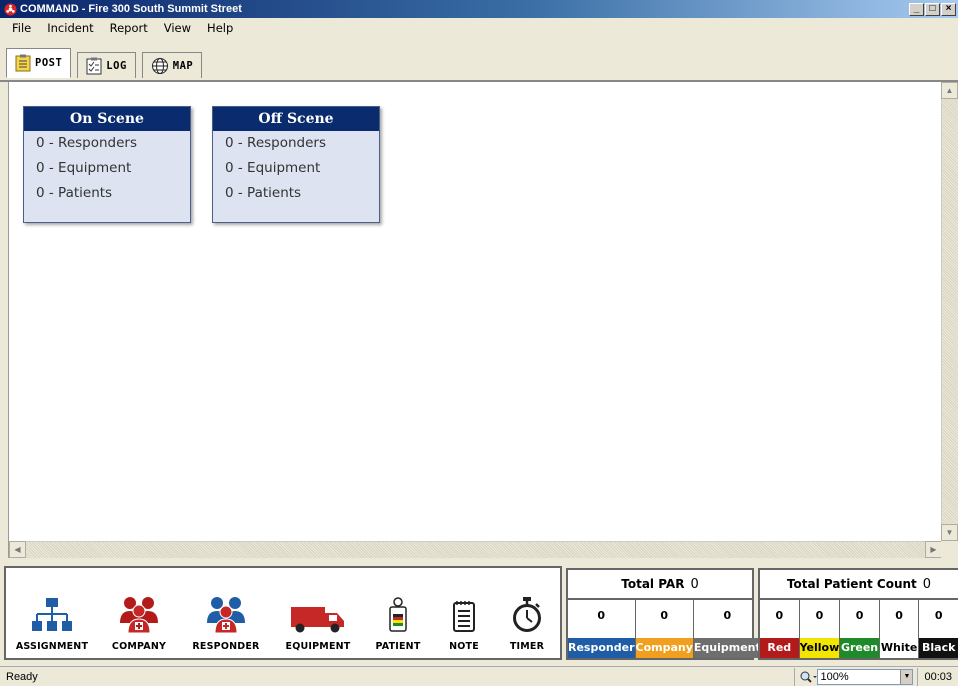 The width and height of the screenshot is (958, 686). Describe the element at coordinates (398, 614) in the screenshot. I see `triage-tag-icon` at that location.